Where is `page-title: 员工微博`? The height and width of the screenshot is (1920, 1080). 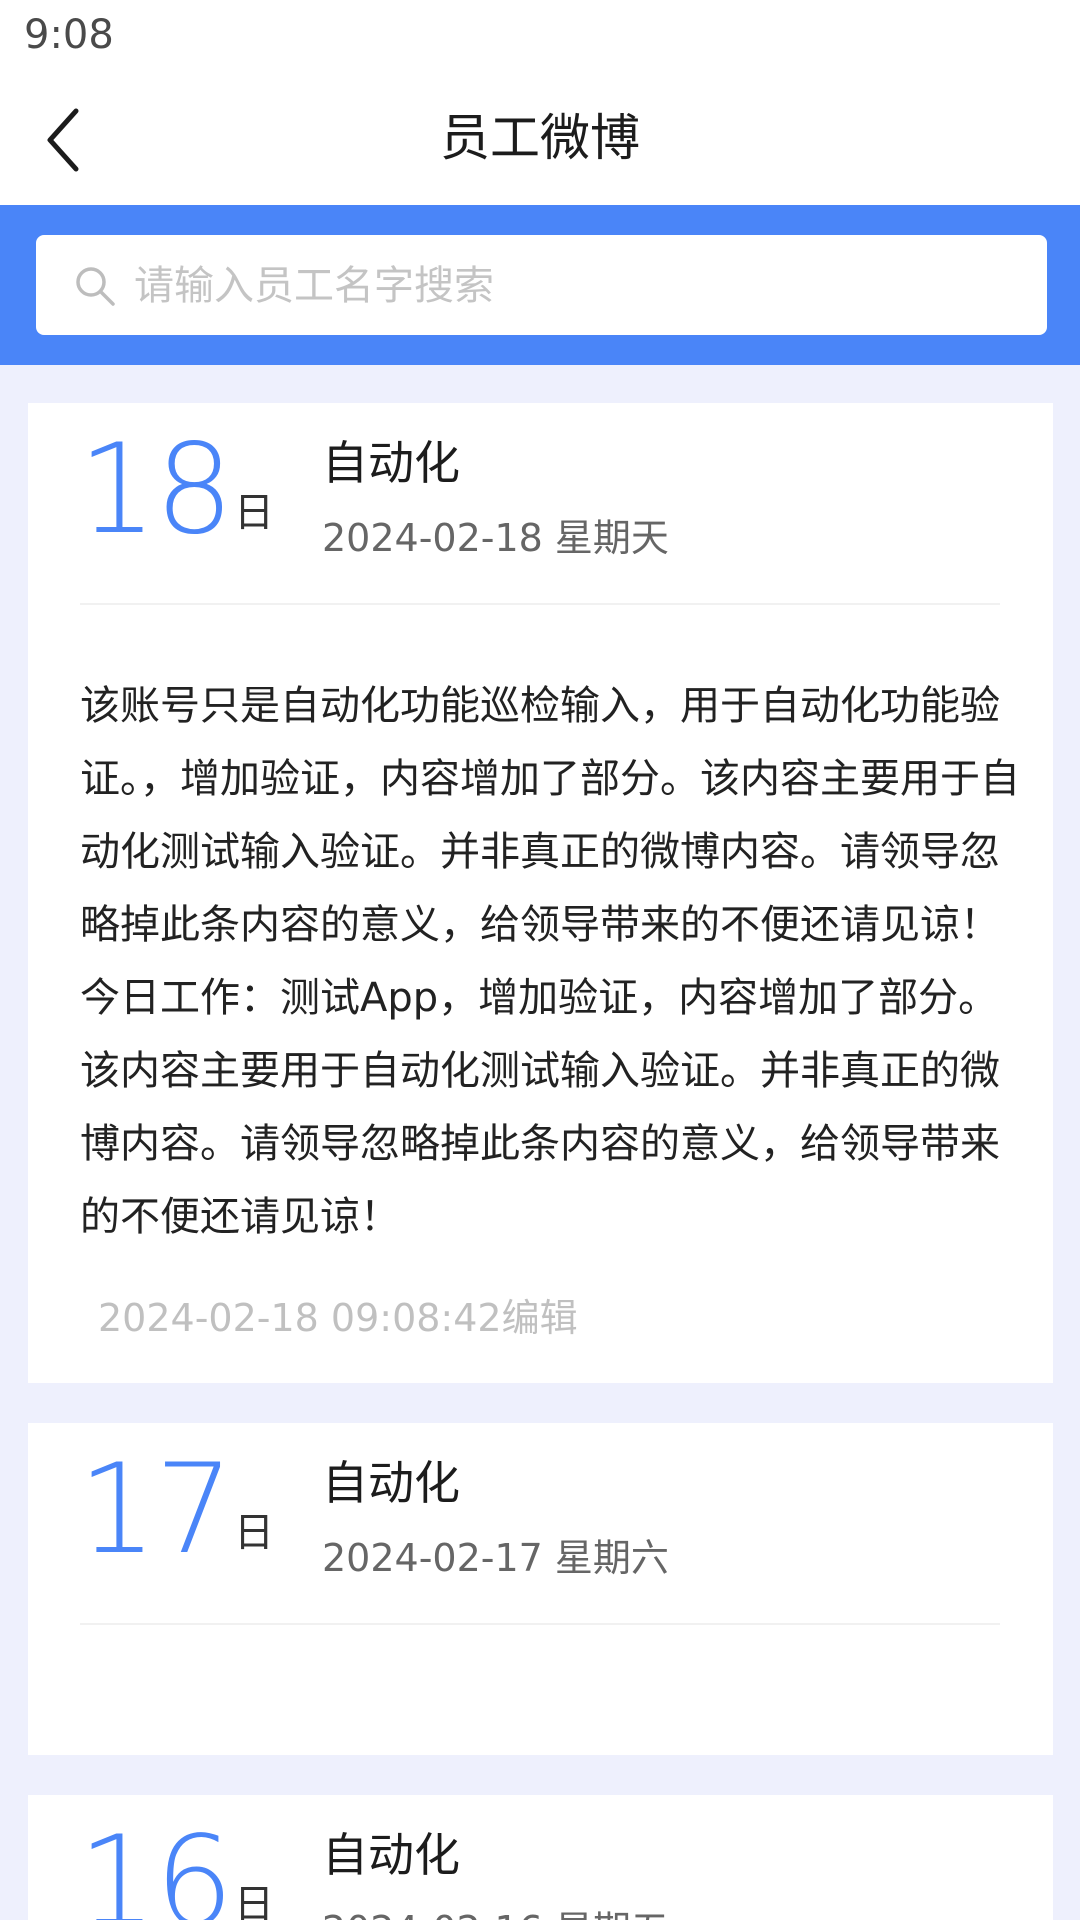 page-title: 员工微博 is located at coordinates (540, 138).